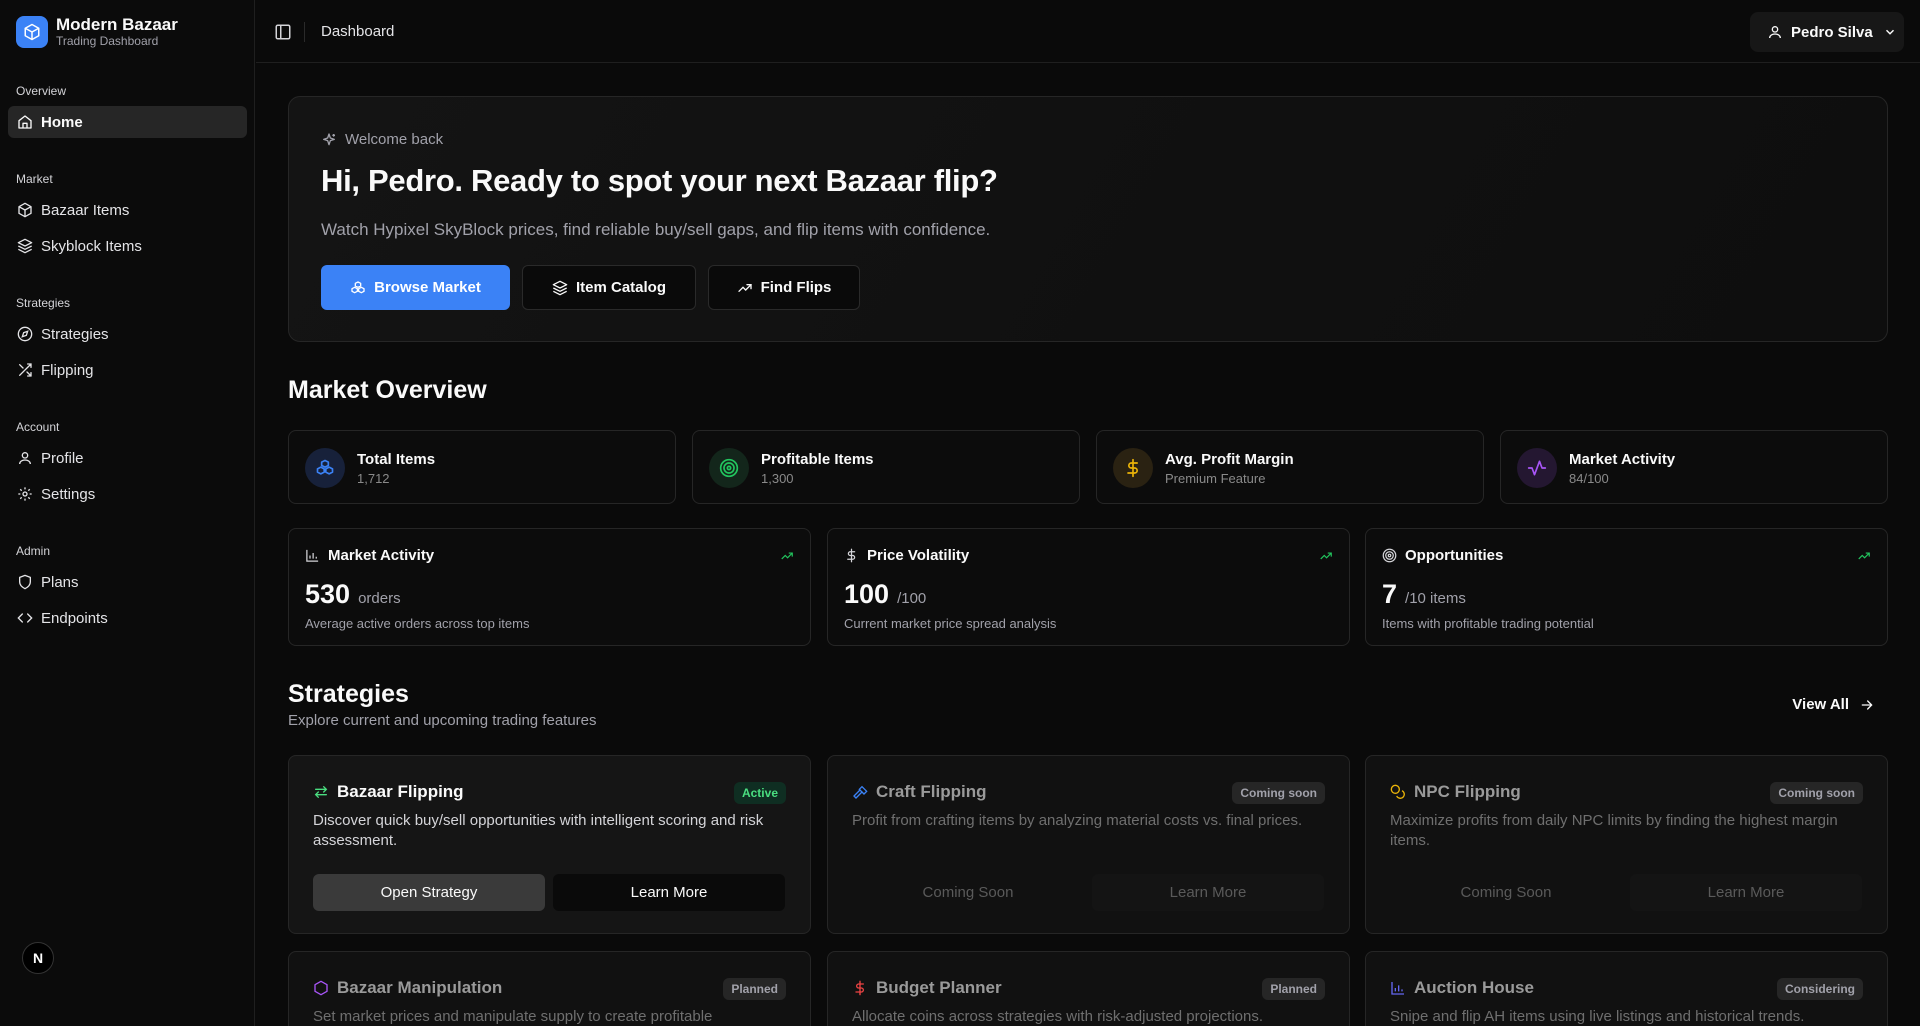 Image resolution: width=1920 pixels, height=1026 pixels. I want to click on brand-name: Modern Bazaar, so click(117, 24).